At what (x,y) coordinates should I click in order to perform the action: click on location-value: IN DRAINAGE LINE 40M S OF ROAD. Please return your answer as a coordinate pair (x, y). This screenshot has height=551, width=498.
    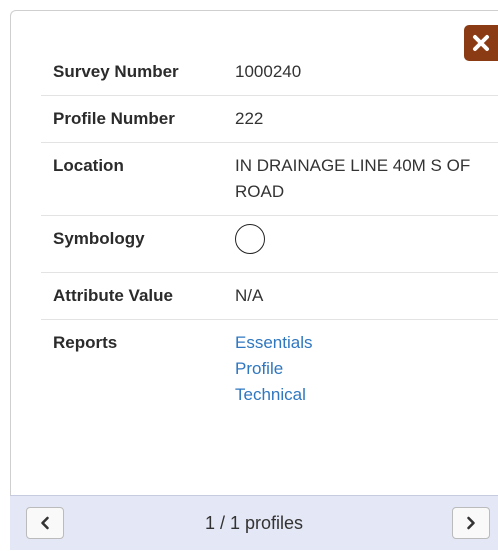
    Looking at the image, I should click on (353, 178).